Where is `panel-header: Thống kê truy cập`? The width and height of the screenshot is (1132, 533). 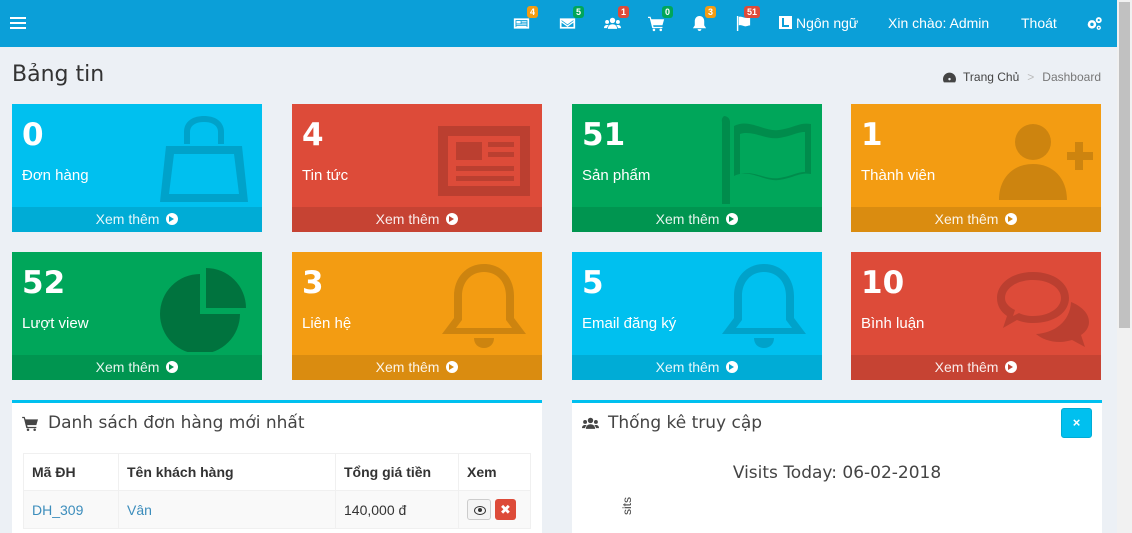
panel-header: Thống kê truy cập is located at coordinates (672, 423).